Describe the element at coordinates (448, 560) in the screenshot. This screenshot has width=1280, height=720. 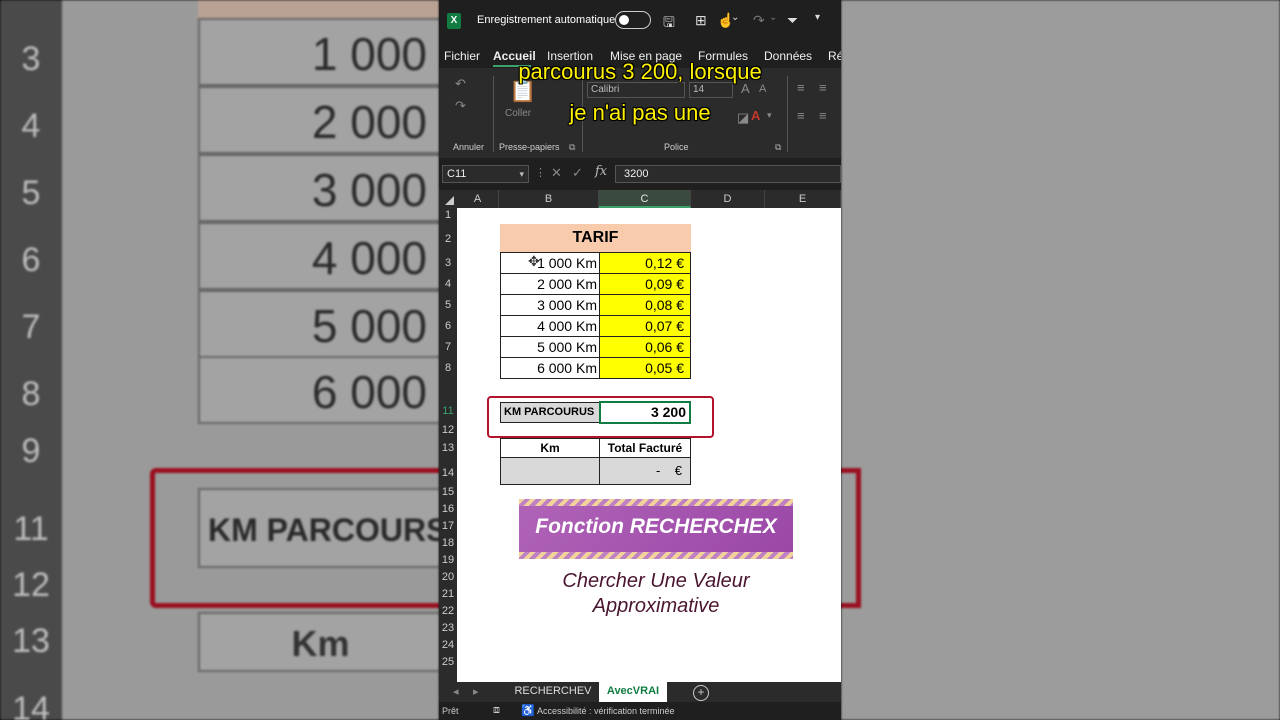
I see `row-header: 19` at that location.